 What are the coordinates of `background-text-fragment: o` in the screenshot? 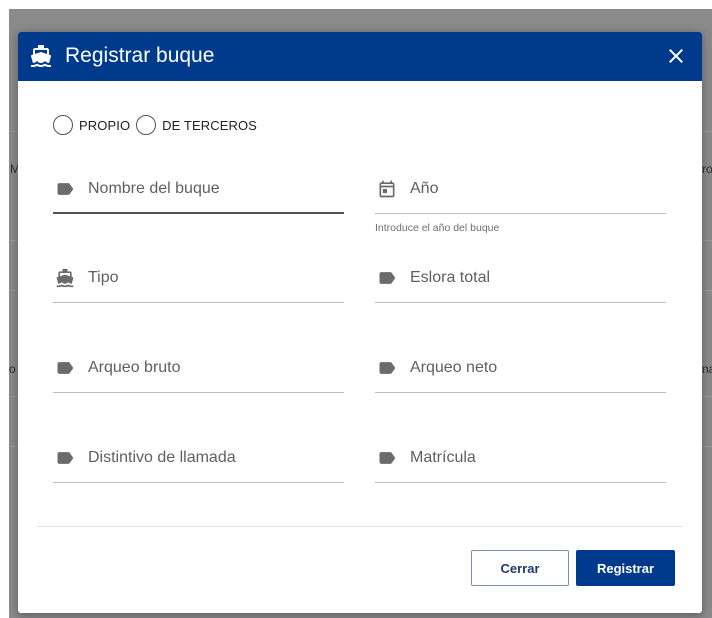 It's located at (12, 369).